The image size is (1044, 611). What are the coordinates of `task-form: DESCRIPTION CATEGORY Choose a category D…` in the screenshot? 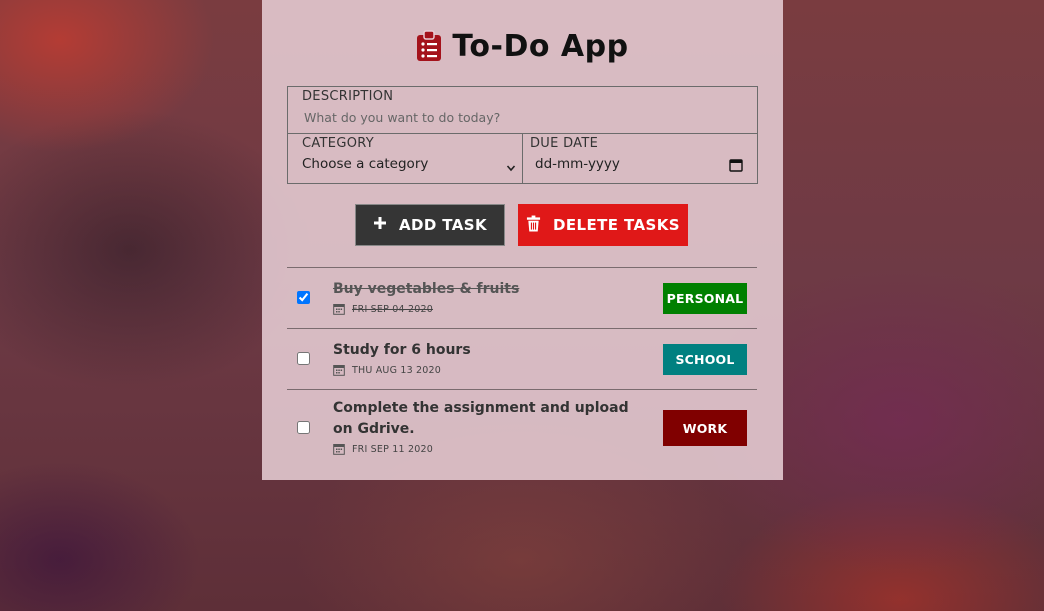 It's located at (522, 135).